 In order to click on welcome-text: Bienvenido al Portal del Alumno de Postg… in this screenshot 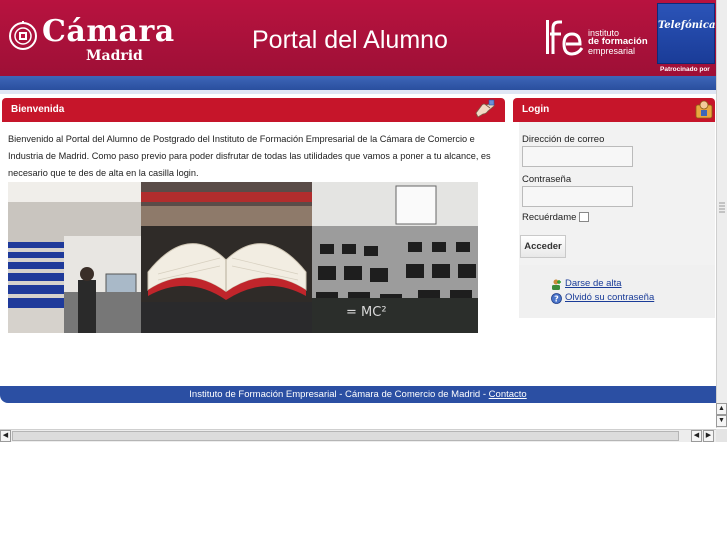, I will do `click(249, 156)`.